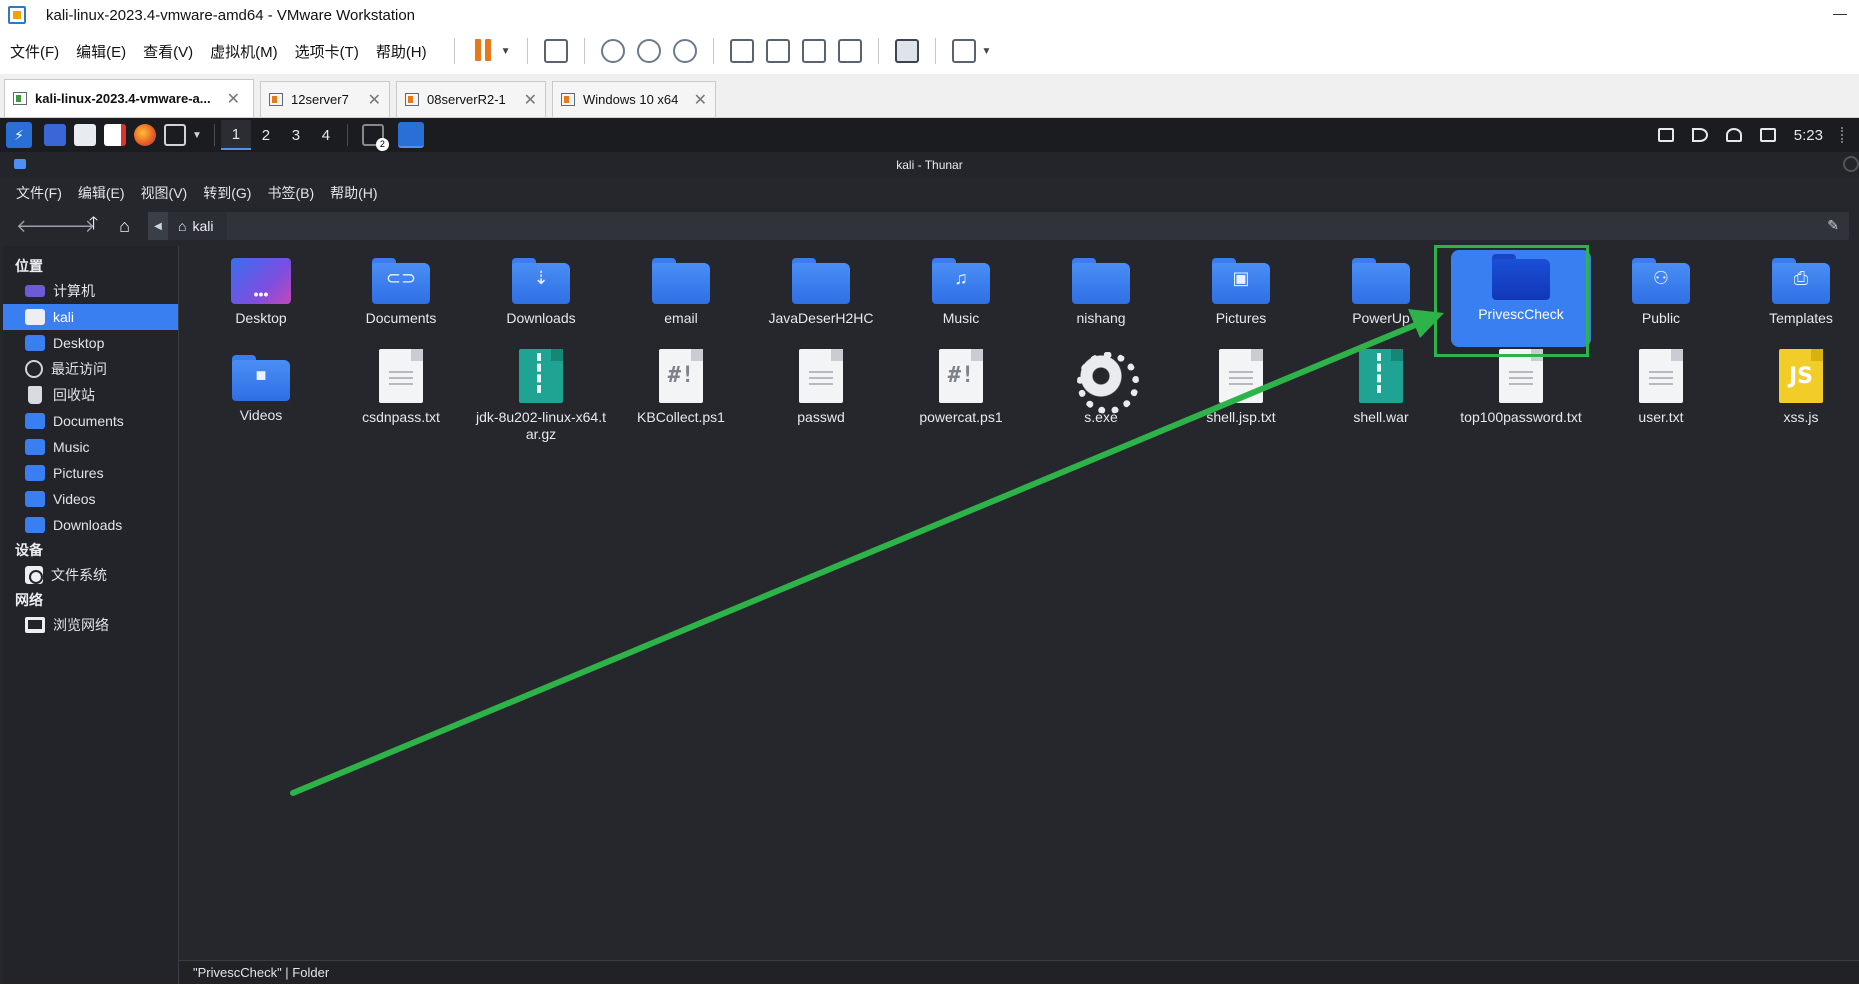 The image size is (1859, 985). I want to click on file-item: JavaDeserH2HC, so click(821, 302).